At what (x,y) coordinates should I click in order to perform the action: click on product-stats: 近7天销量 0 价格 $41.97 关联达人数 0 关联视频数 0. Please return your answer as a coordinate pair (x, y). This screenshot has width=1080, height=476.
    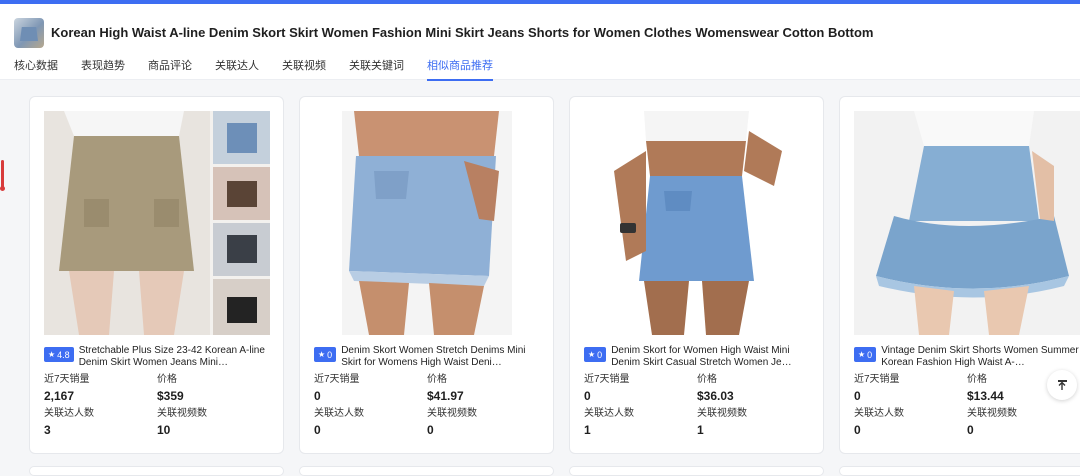
    Looking at the image, I should click on (427, 408).